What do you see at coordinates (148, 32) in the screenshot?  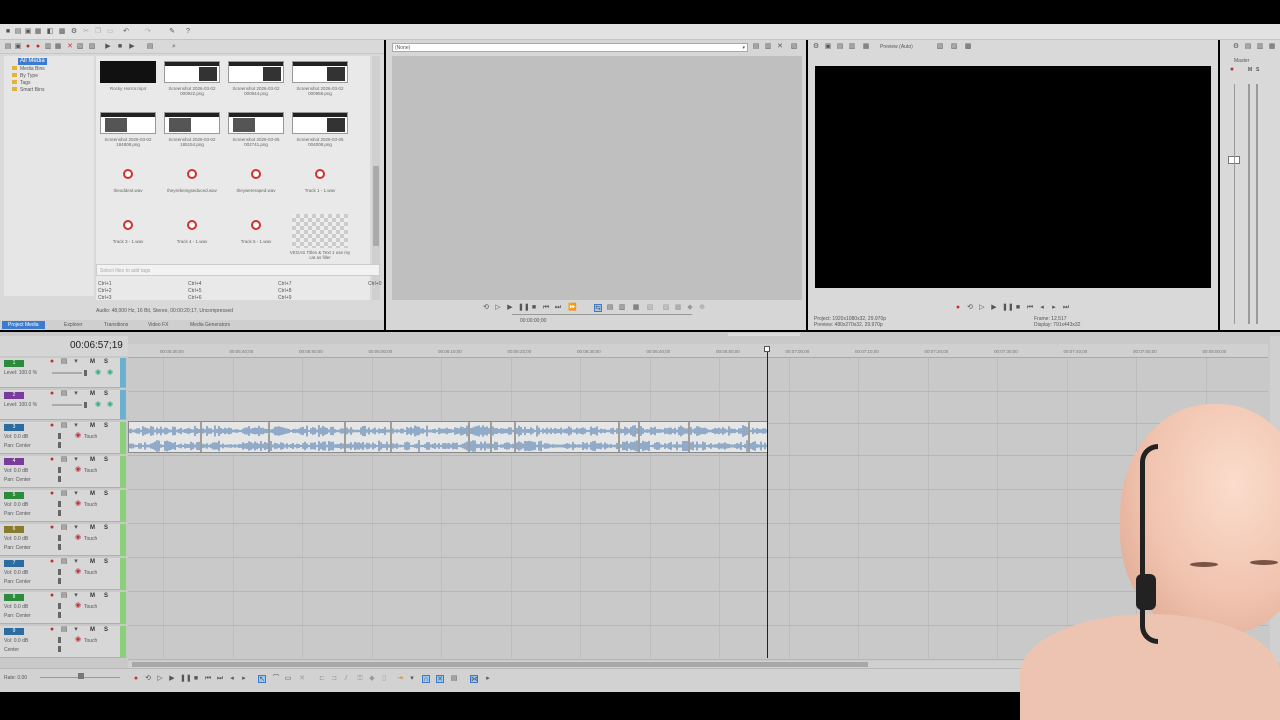 I see `redo-icon: ↷` at bounding box center [148, 32].